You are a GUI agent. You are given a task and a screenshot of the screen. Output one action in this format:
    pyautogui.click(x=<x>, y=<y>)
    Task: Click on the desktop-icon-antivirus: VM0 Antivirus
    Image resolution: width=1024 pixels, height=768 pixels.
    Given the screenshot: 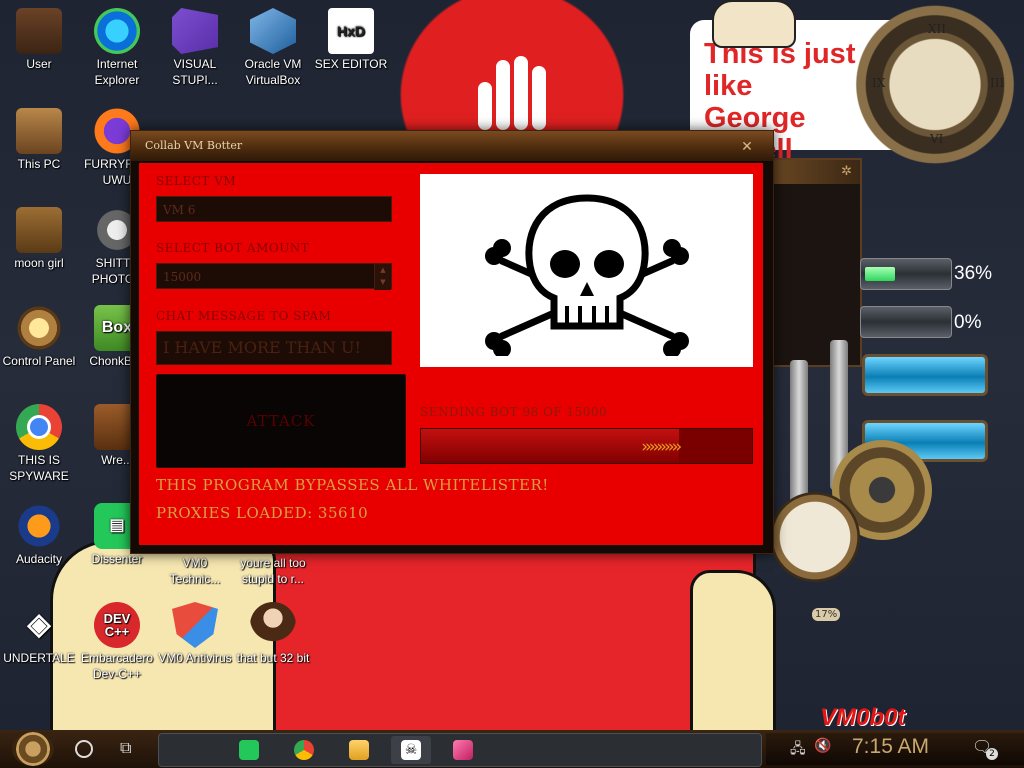 What is the action you would take?
    pyautogui.click(x=195, y=634)
    